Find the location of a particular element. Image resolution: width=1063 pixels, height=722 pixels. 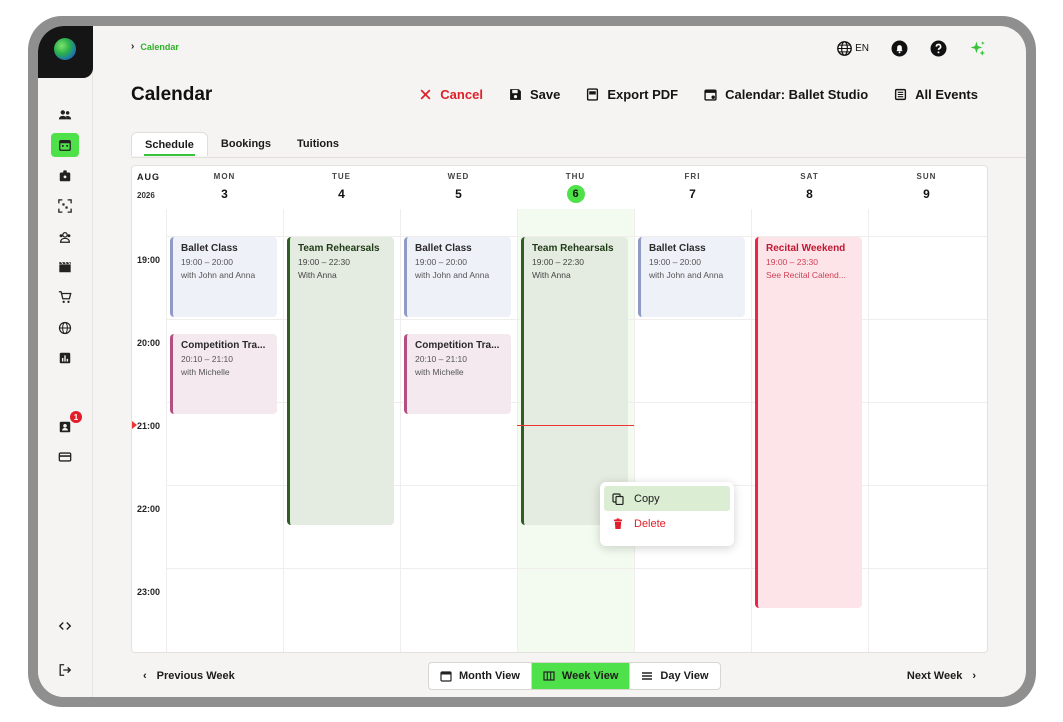

tab-bar: Schedule Bookings Tuitions is located at coordinates (241, 144).